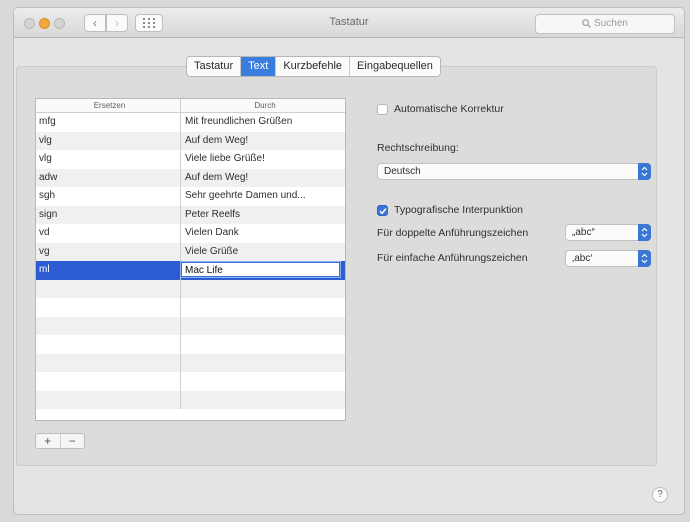  Describe the element at coordinates (212, 232) in the screenshot. I see `with-cell: Vielen Dank` at that location.